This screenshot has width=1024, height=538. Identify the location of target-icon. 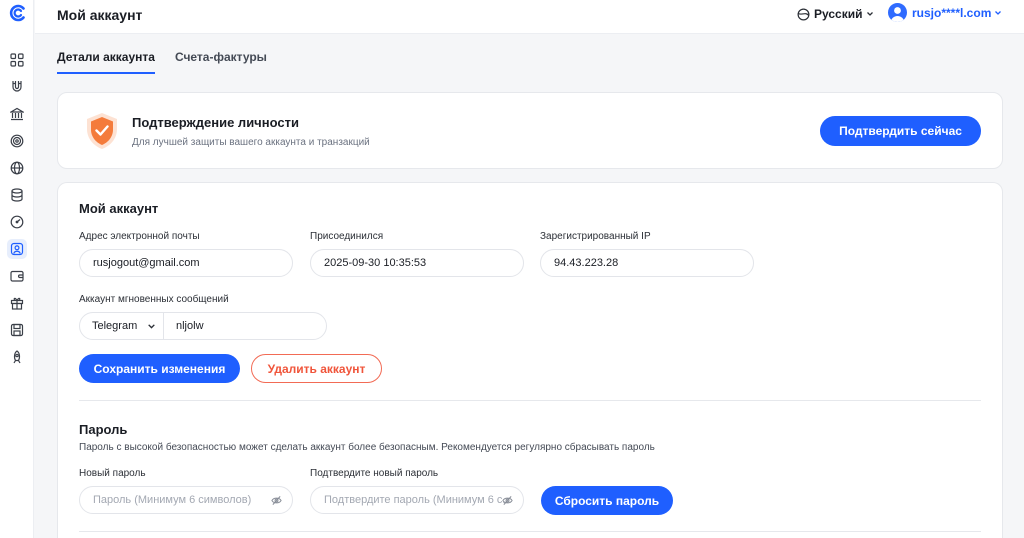
(17, 141).